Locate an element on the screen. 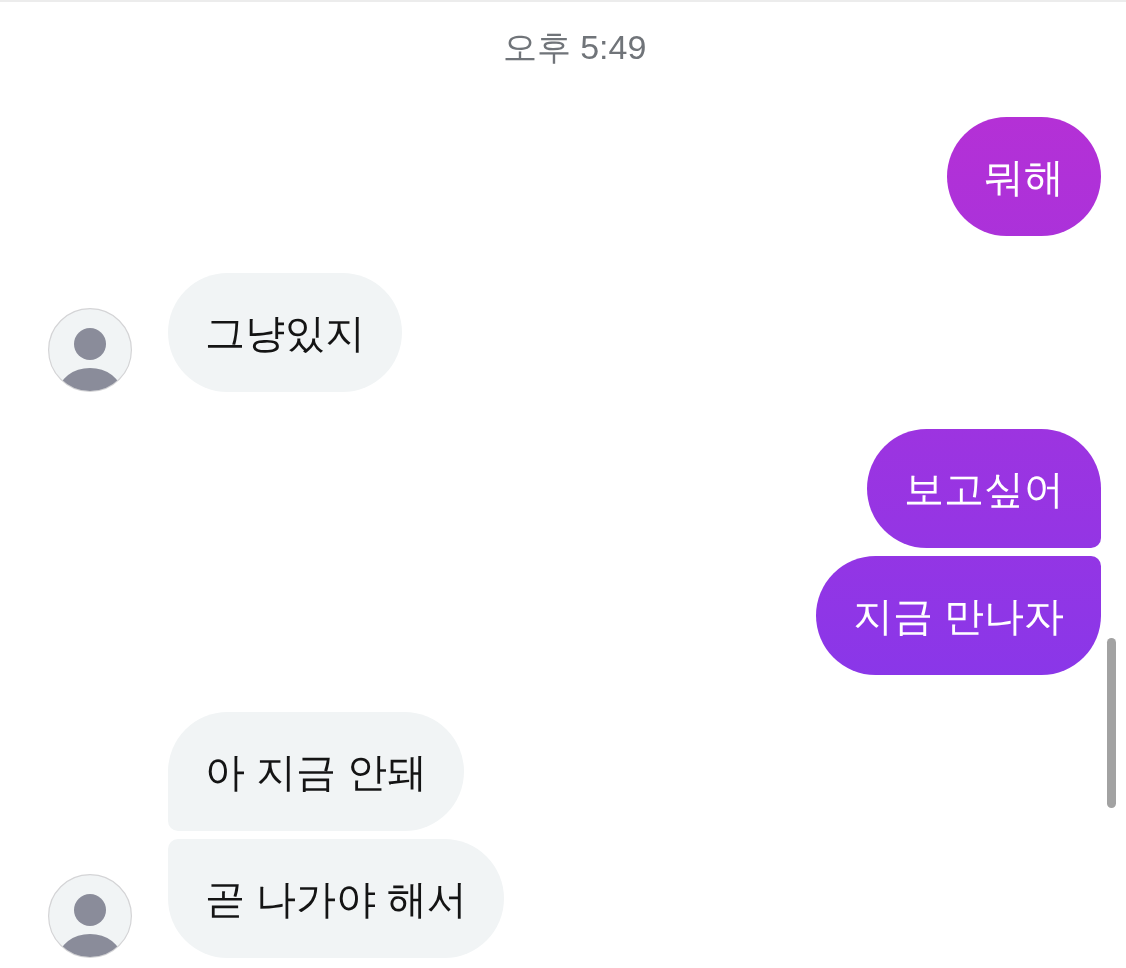 Image resolution: width=1126 pixels, height=968 pixels. message-bubble: 보고싶어 is located at coordinates (984, 488).